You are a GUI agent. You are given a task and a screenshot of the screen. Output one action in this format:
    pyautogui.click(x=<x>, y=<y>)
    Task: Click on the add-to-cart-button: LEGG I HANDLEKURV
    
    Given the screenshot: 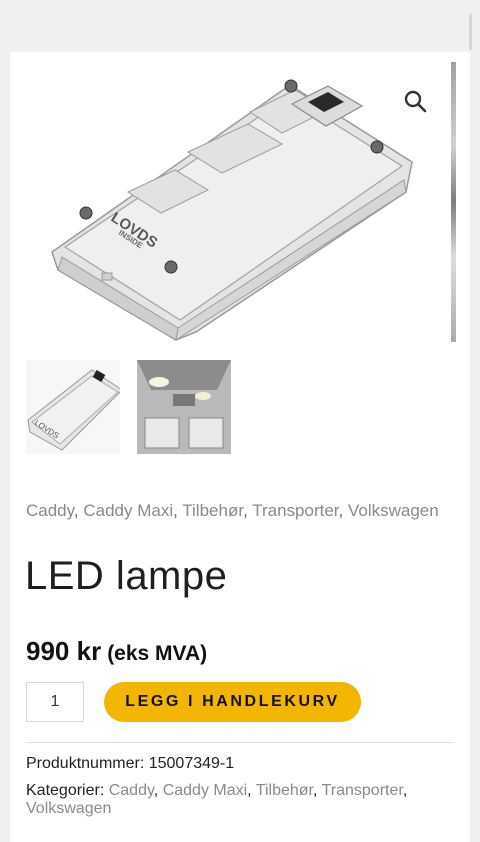 What is the action you would take?
    pyautogui.click(x=232, y=702)
    